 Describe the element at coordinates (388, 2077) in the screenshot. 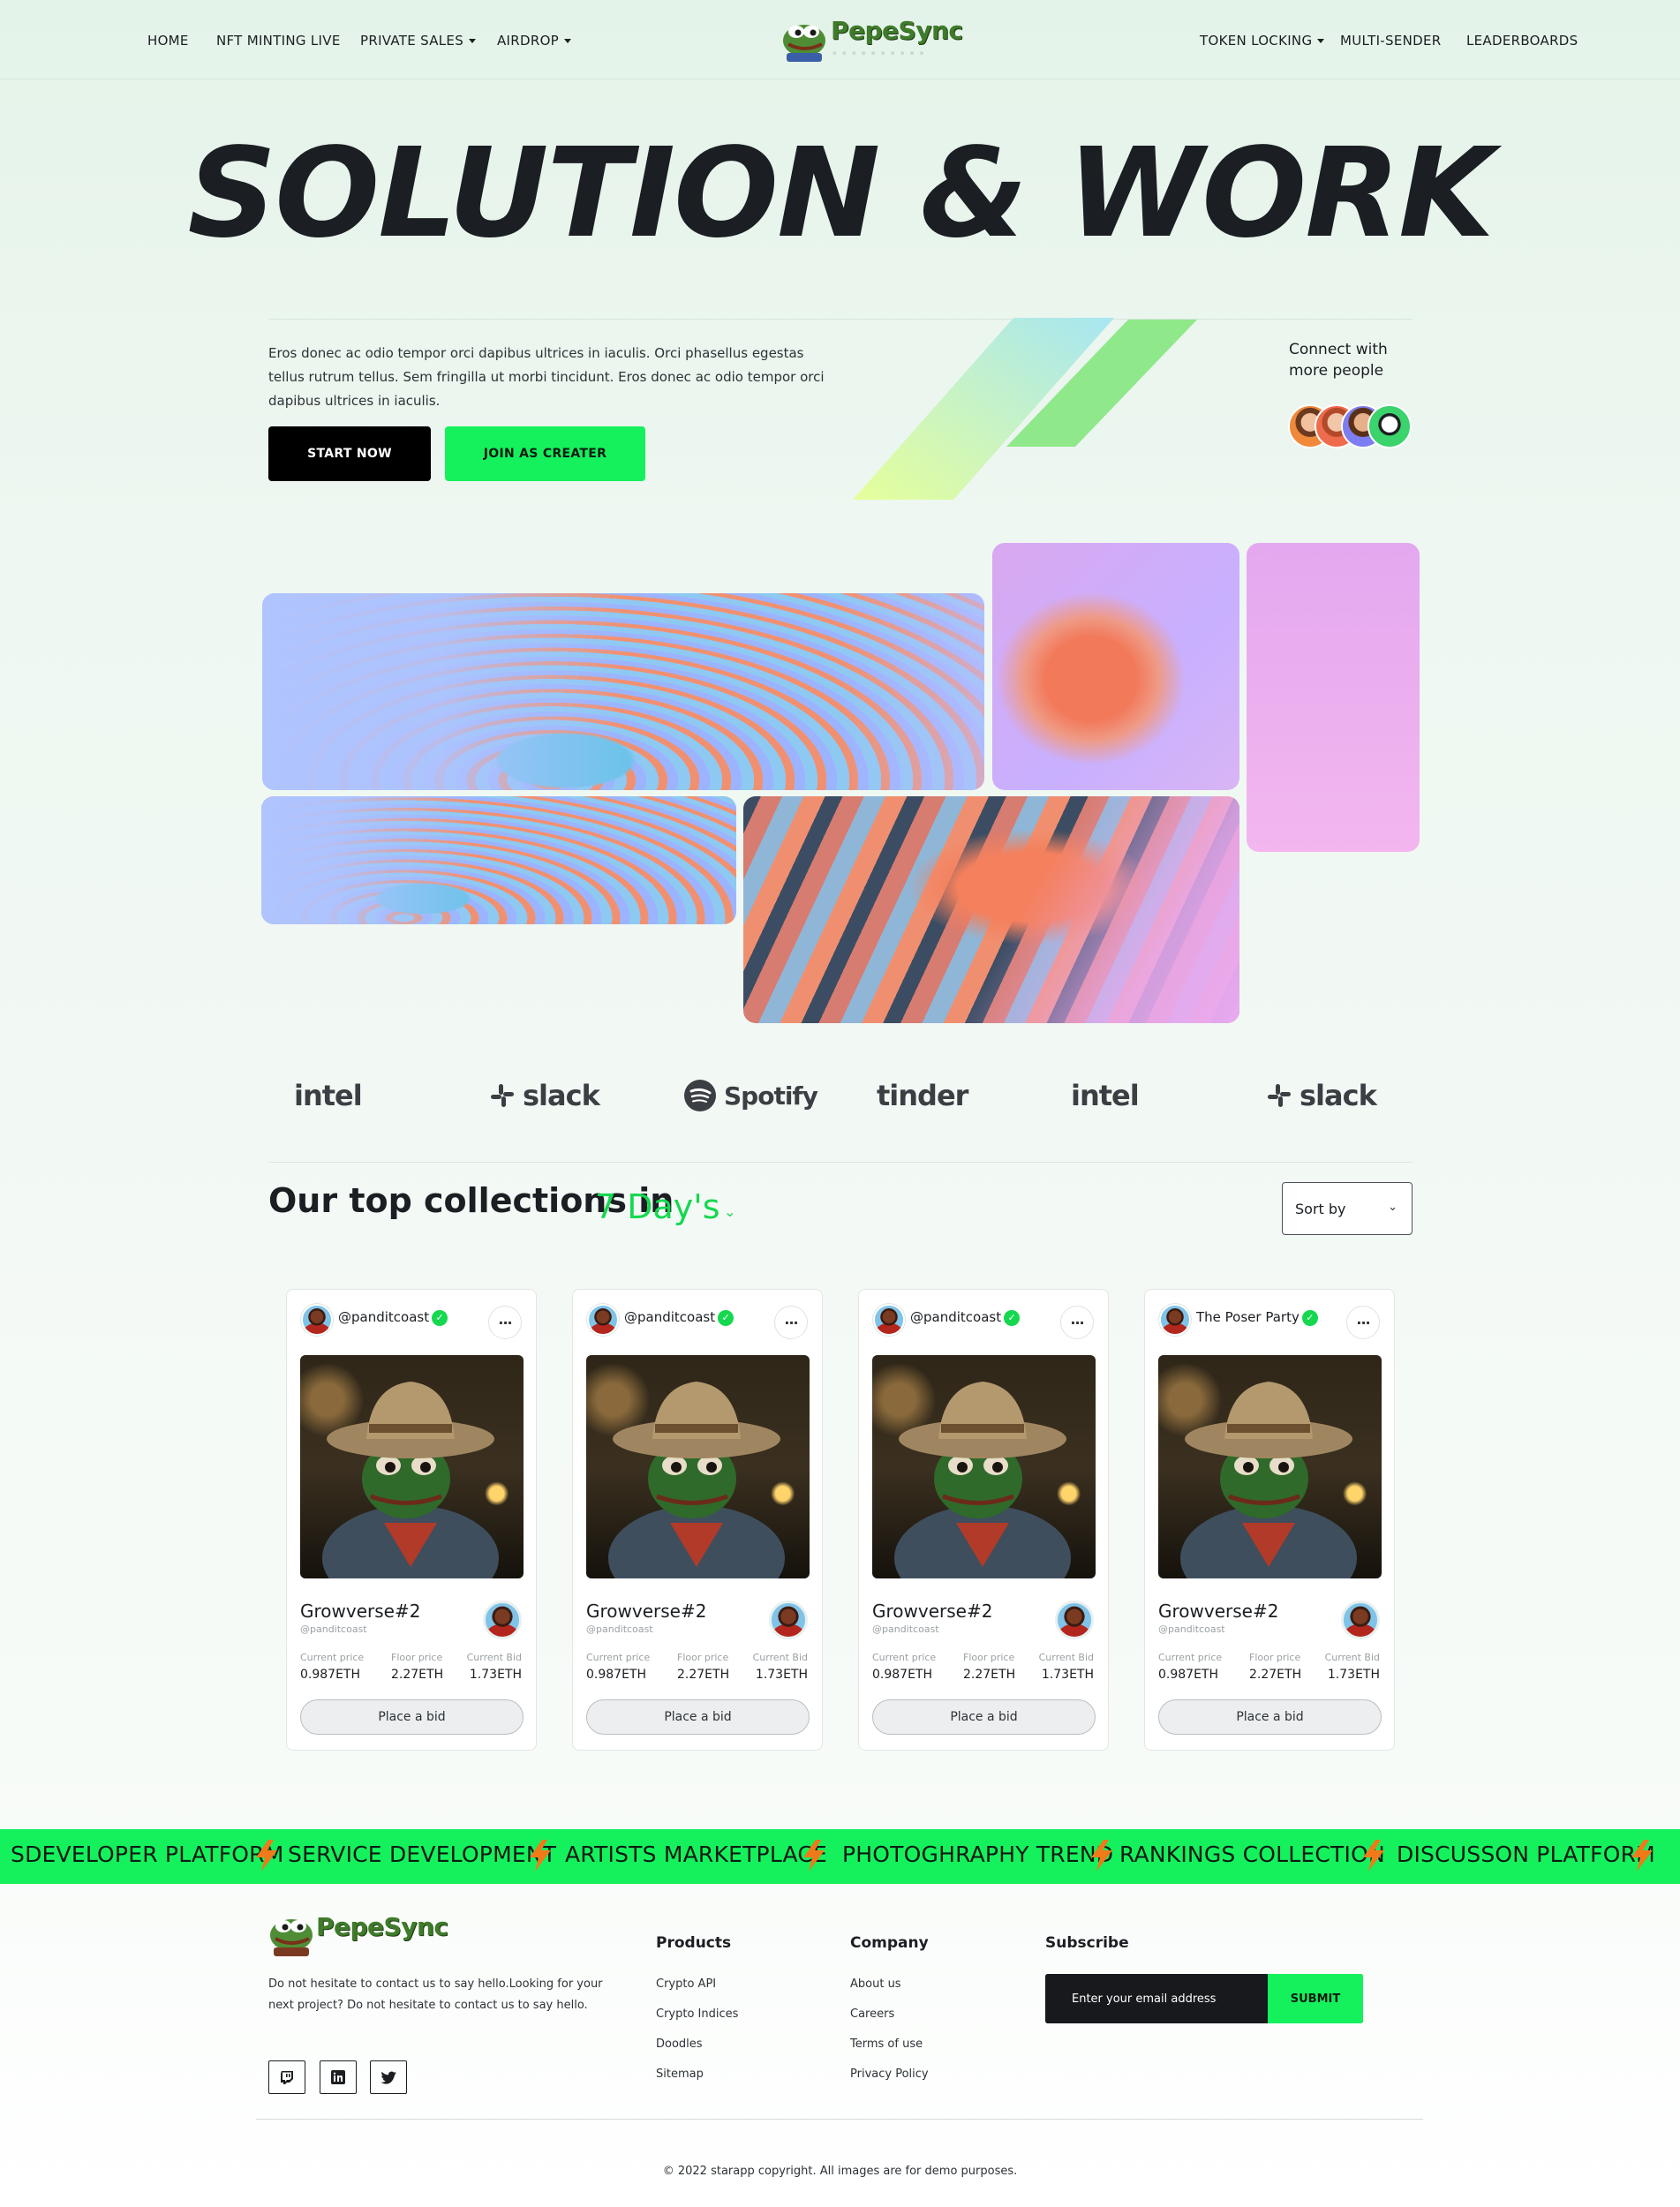

I see `twitter-icon` at that location.